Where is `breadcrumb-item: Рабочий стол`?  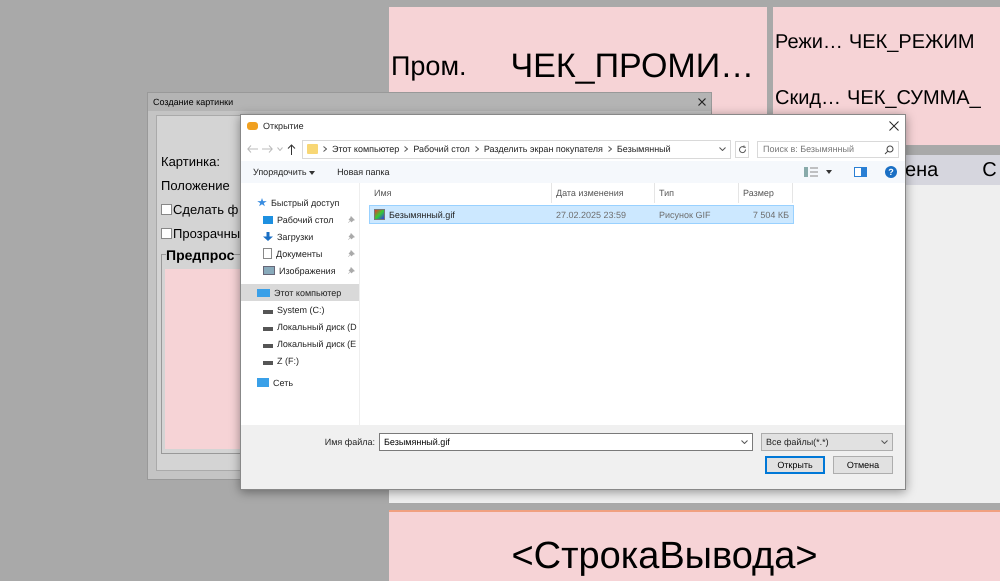
breadcrumb-item: Рабочий стол is located at coordinates (441, 149).